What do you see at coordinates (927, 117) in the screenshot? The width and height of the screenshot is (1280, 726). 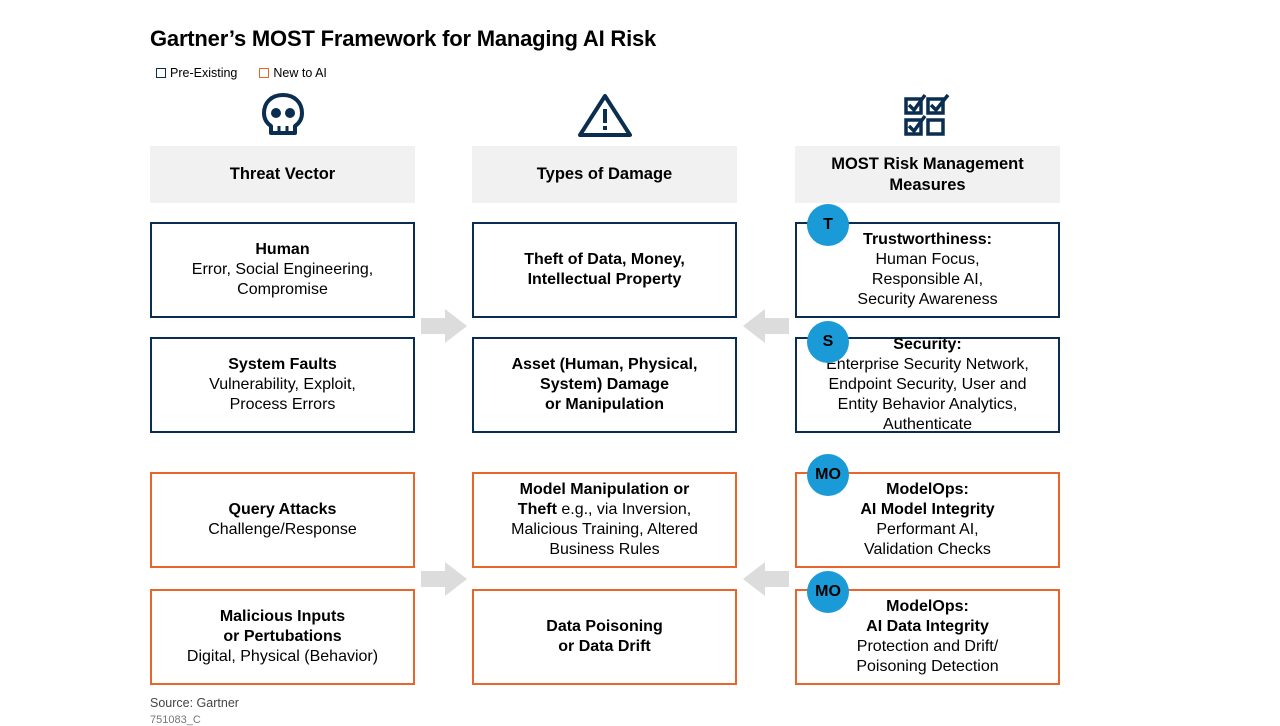 I see `checklist-icon` at bounding box center [927, 117].